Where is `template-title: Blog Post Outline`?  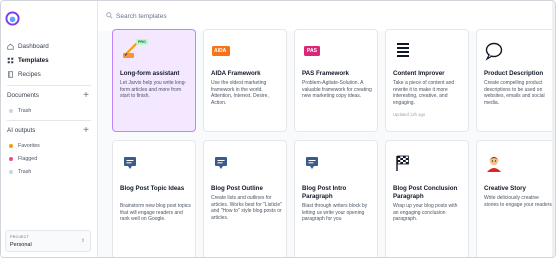
template-title: Blog Post Outline is located at coordinates (237, 188).